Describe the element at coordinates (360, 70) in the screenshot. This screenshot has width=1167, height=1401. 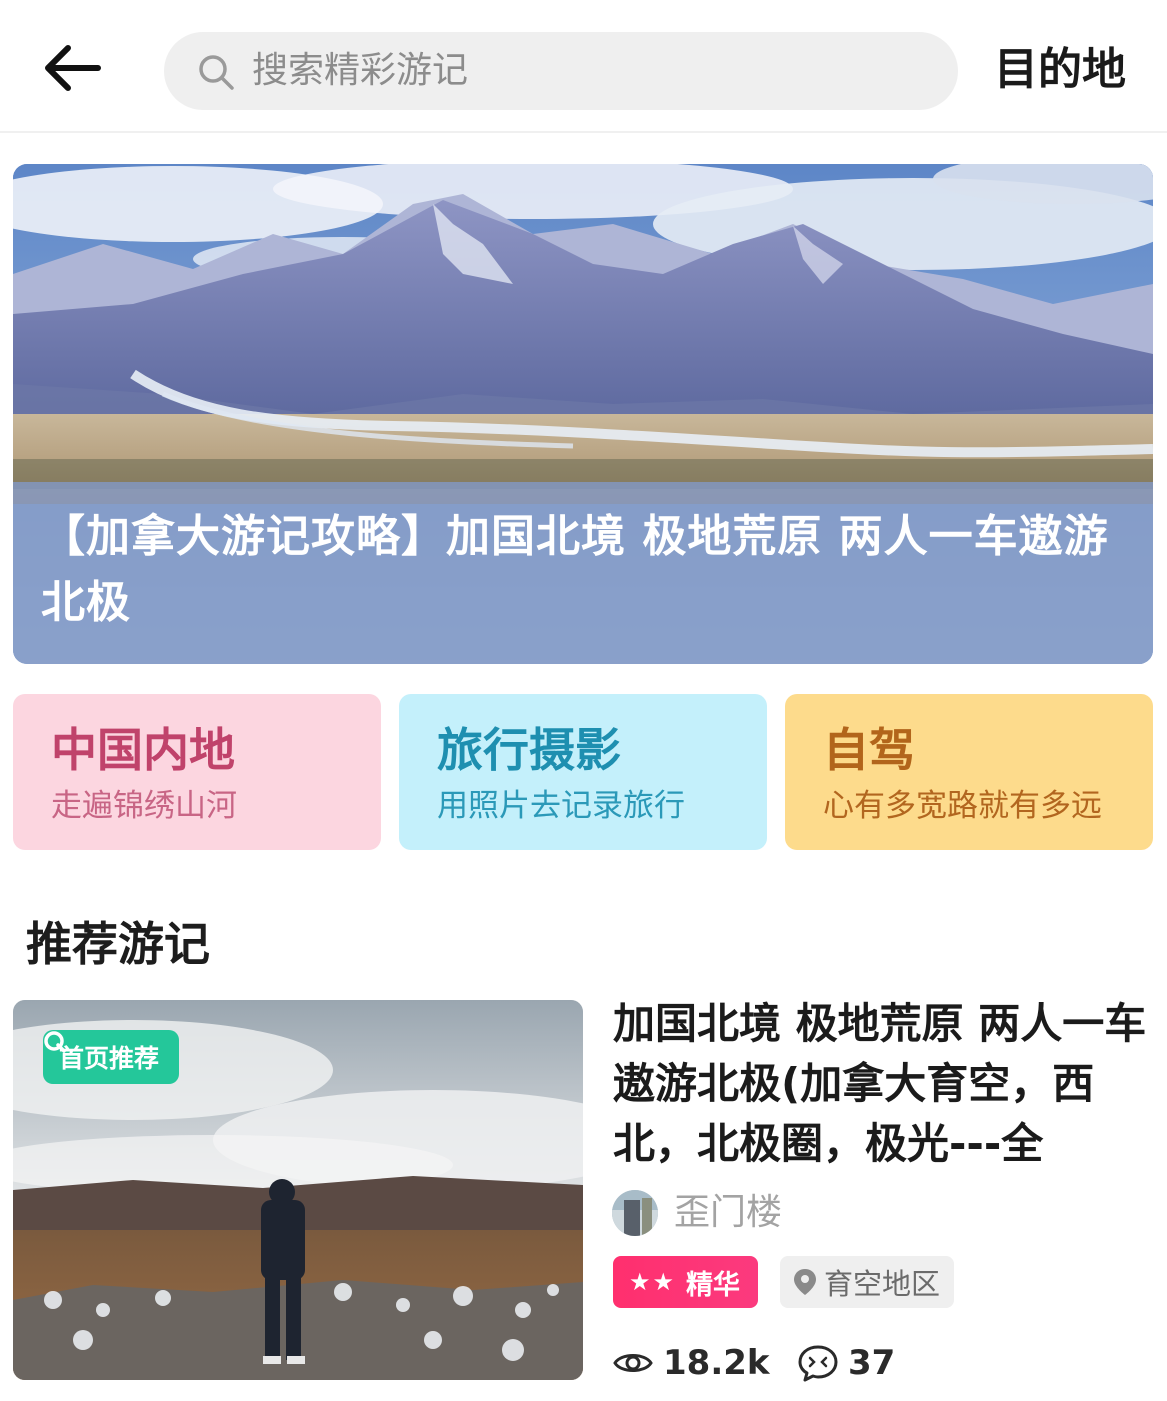
I see `search-placeholder: 搜索精彩游记` at that location.